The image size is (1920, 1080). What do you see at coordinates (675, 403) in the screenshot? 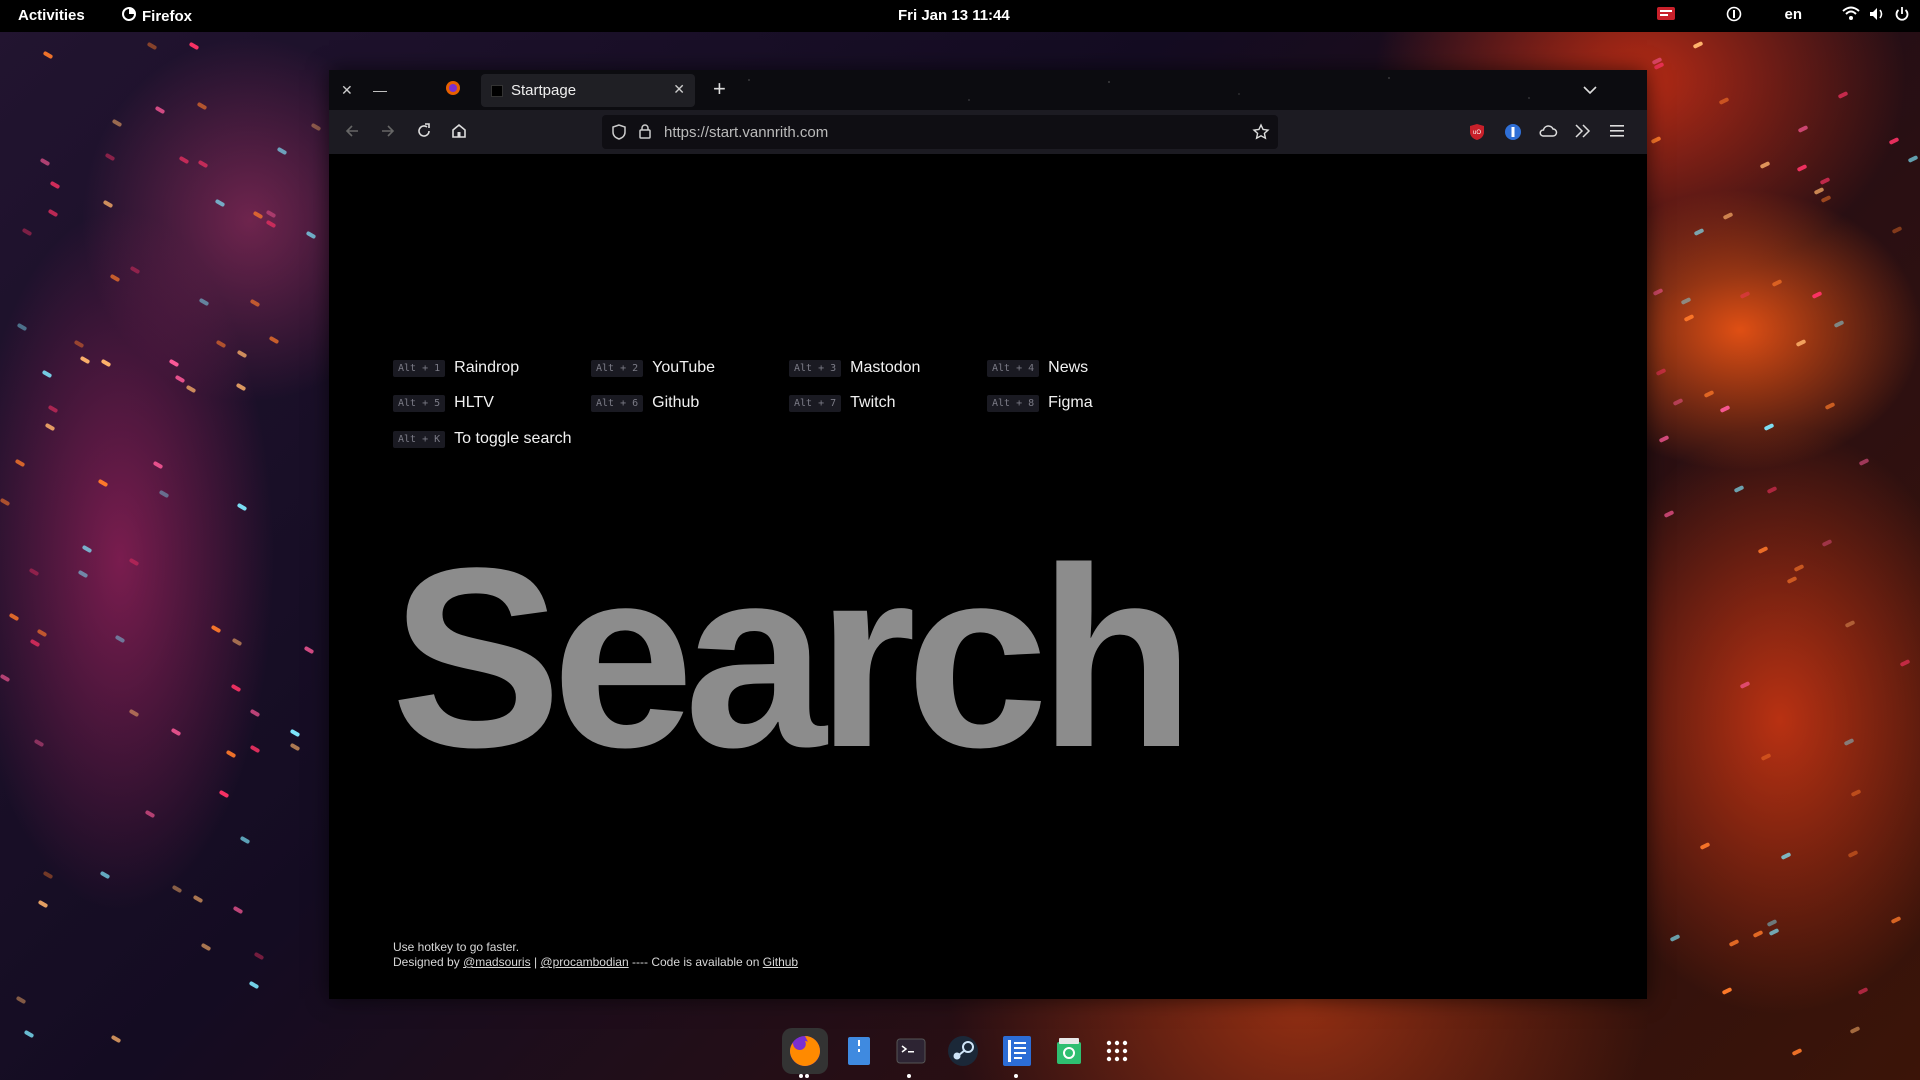
I see `link-label: Github` at bounding box center [675, 403].